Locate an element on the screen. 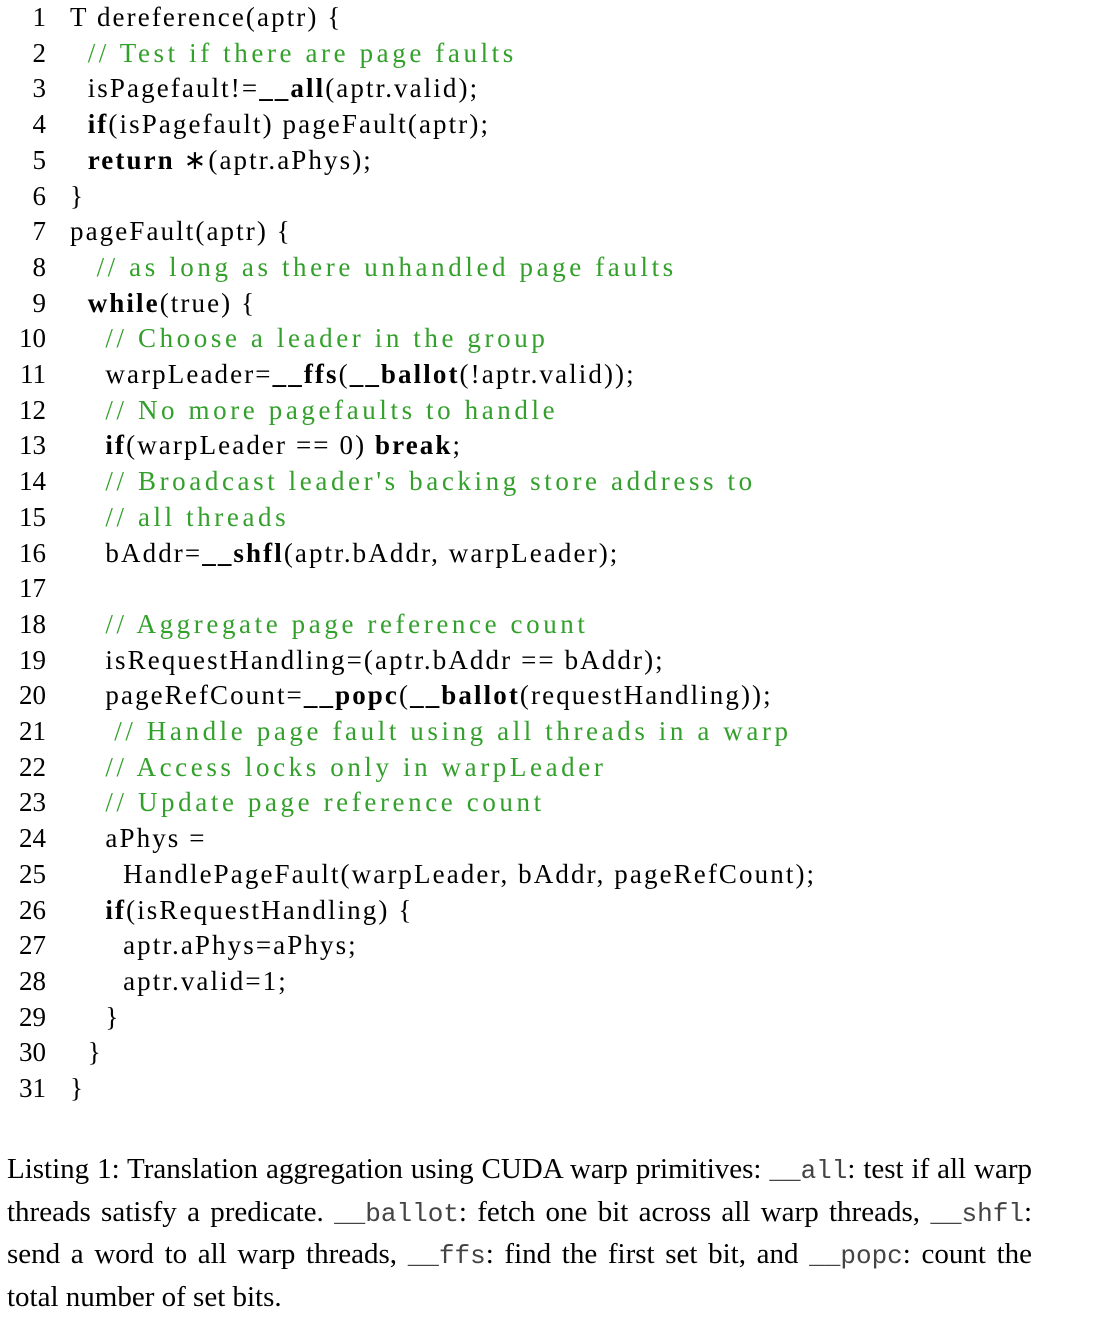 The width and height of the screenshot is (1096, 1318). code-text: aptr.valid=1; is located at coordinates (179, 980).